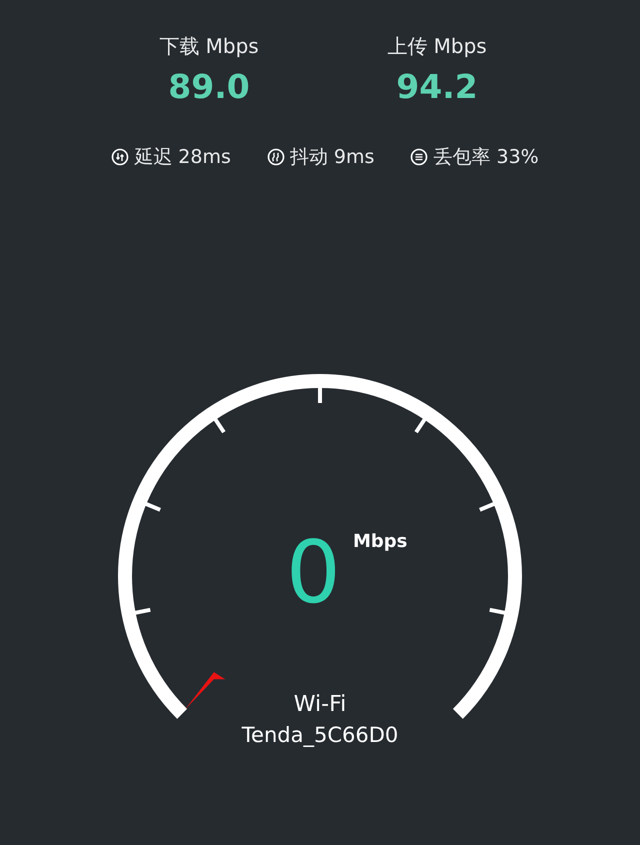 The width and height of the screenshot is (640, 845). I want to click on speed-value: 94.2, so click(437, 87).